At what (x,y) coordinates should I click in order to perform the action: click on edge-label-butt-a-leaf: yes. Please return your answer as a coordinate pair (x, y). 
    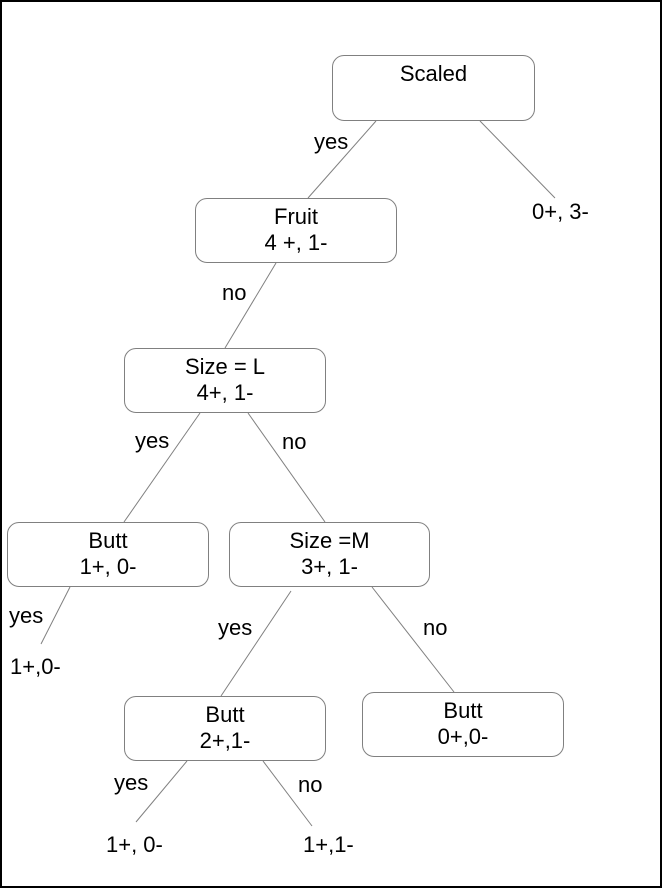
    Looking at the image, I should click on (26, 615).